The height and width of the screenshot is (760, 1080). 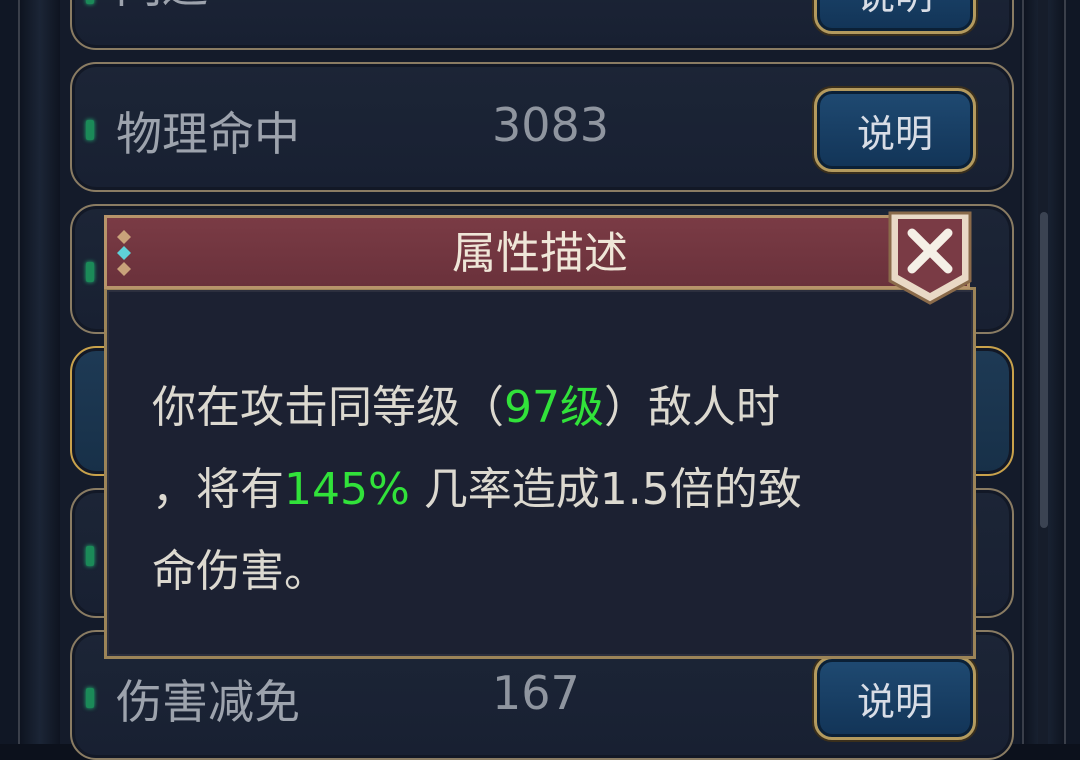 What do you see at coordinates (162, 8) in the screenshot?
I see `attribute-name: 闪避` at bounding box center [162, 8].